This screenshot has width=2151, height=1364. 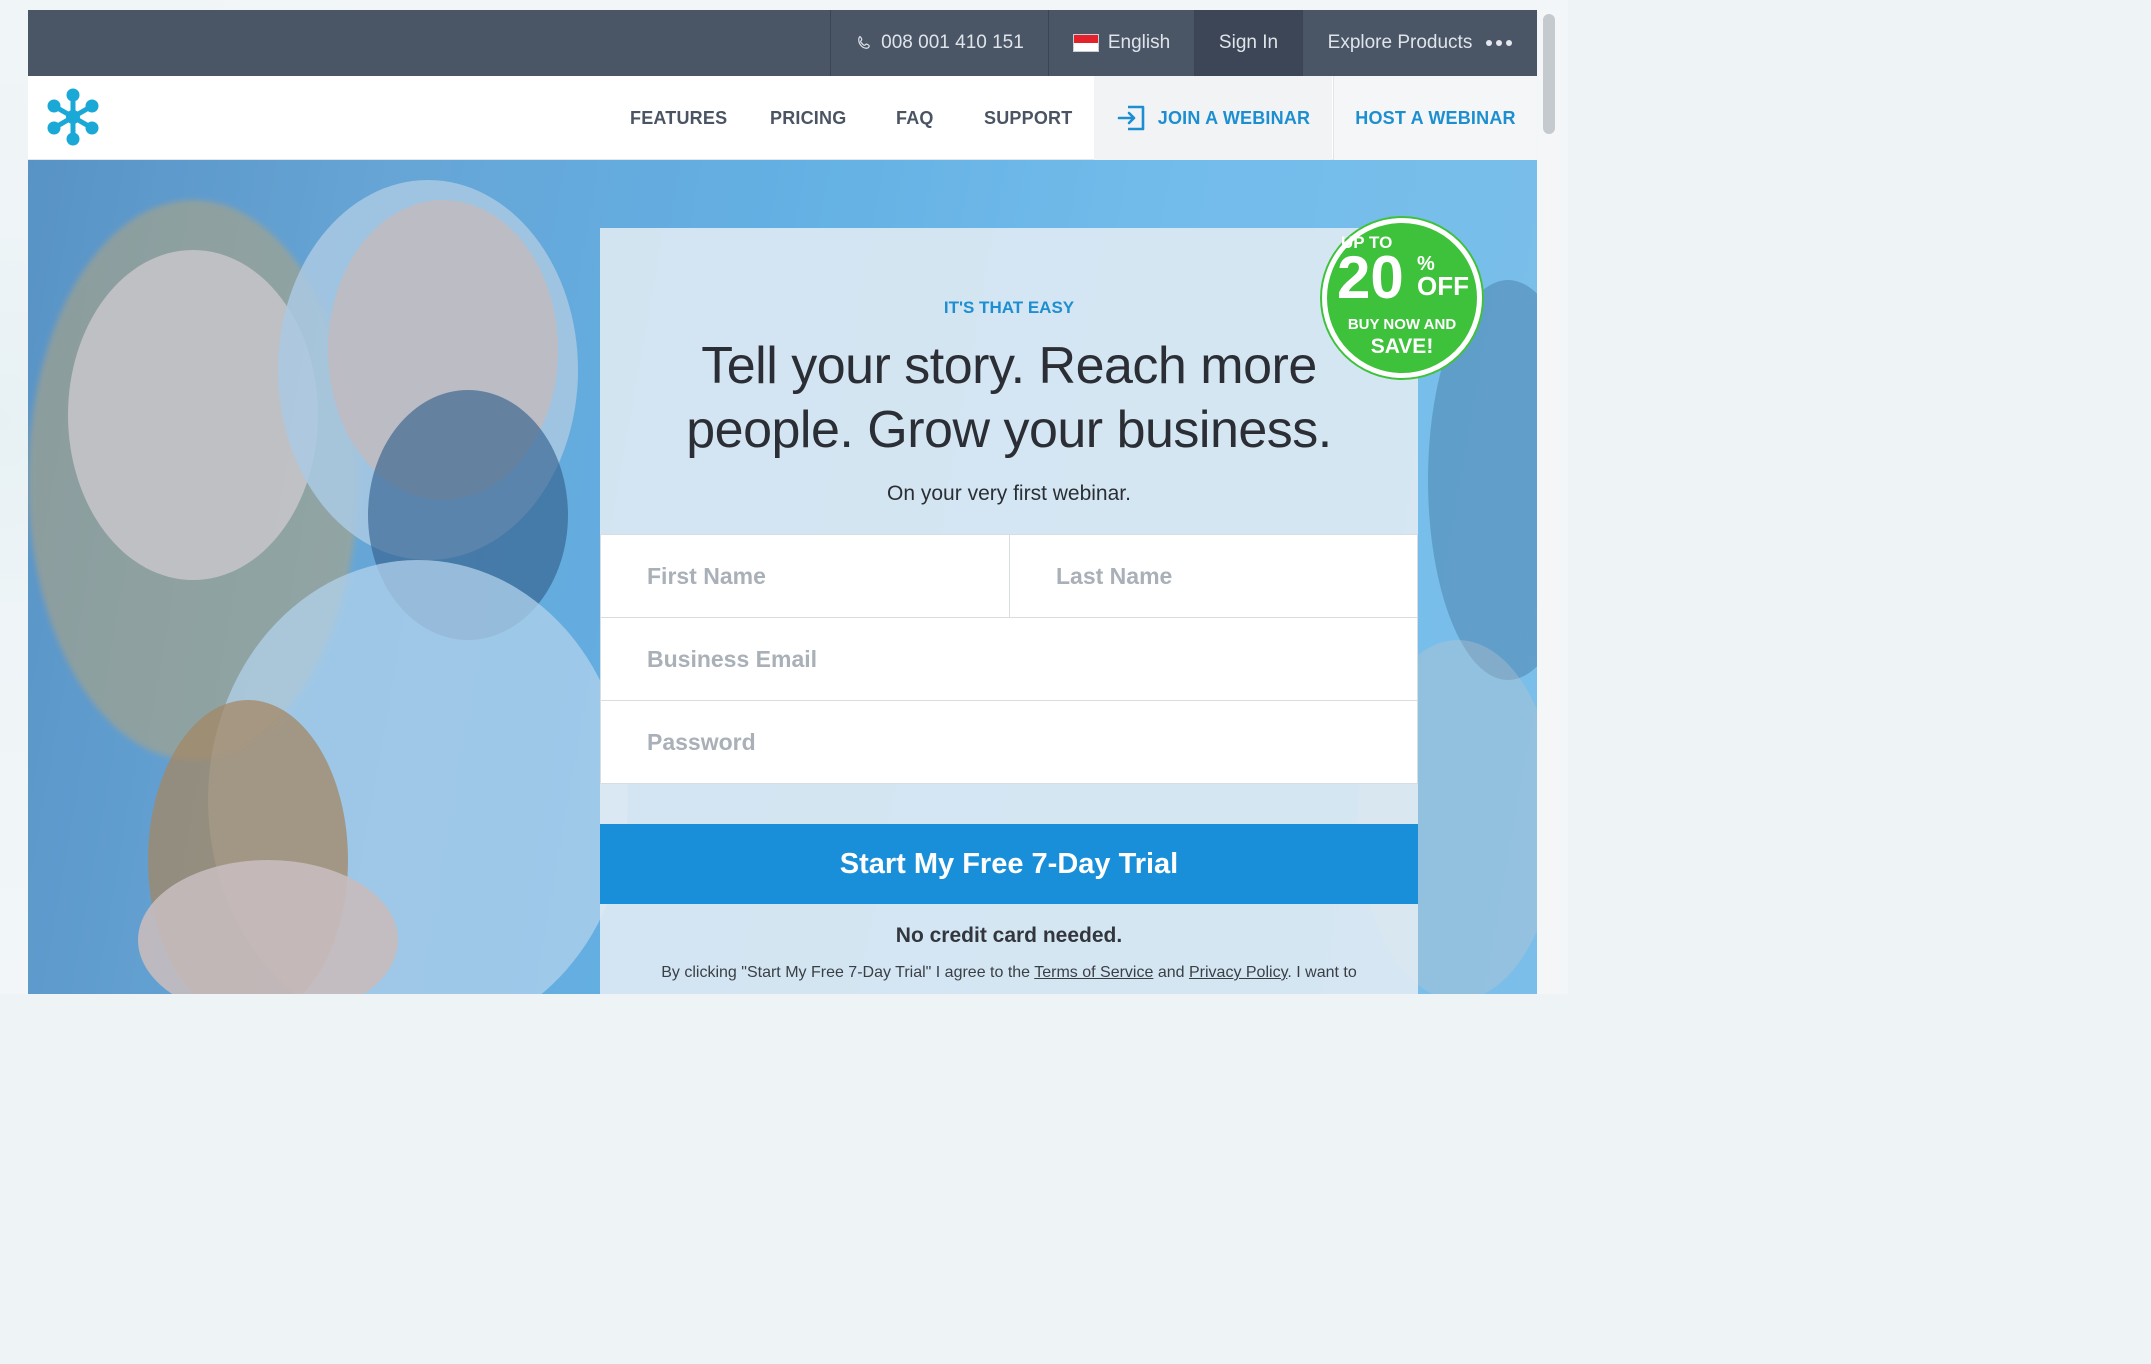 What do you see at coordinates (808, 118) in the screenshot?
I see `nav-pricing: PRICING` at bounding box center [808, 118].